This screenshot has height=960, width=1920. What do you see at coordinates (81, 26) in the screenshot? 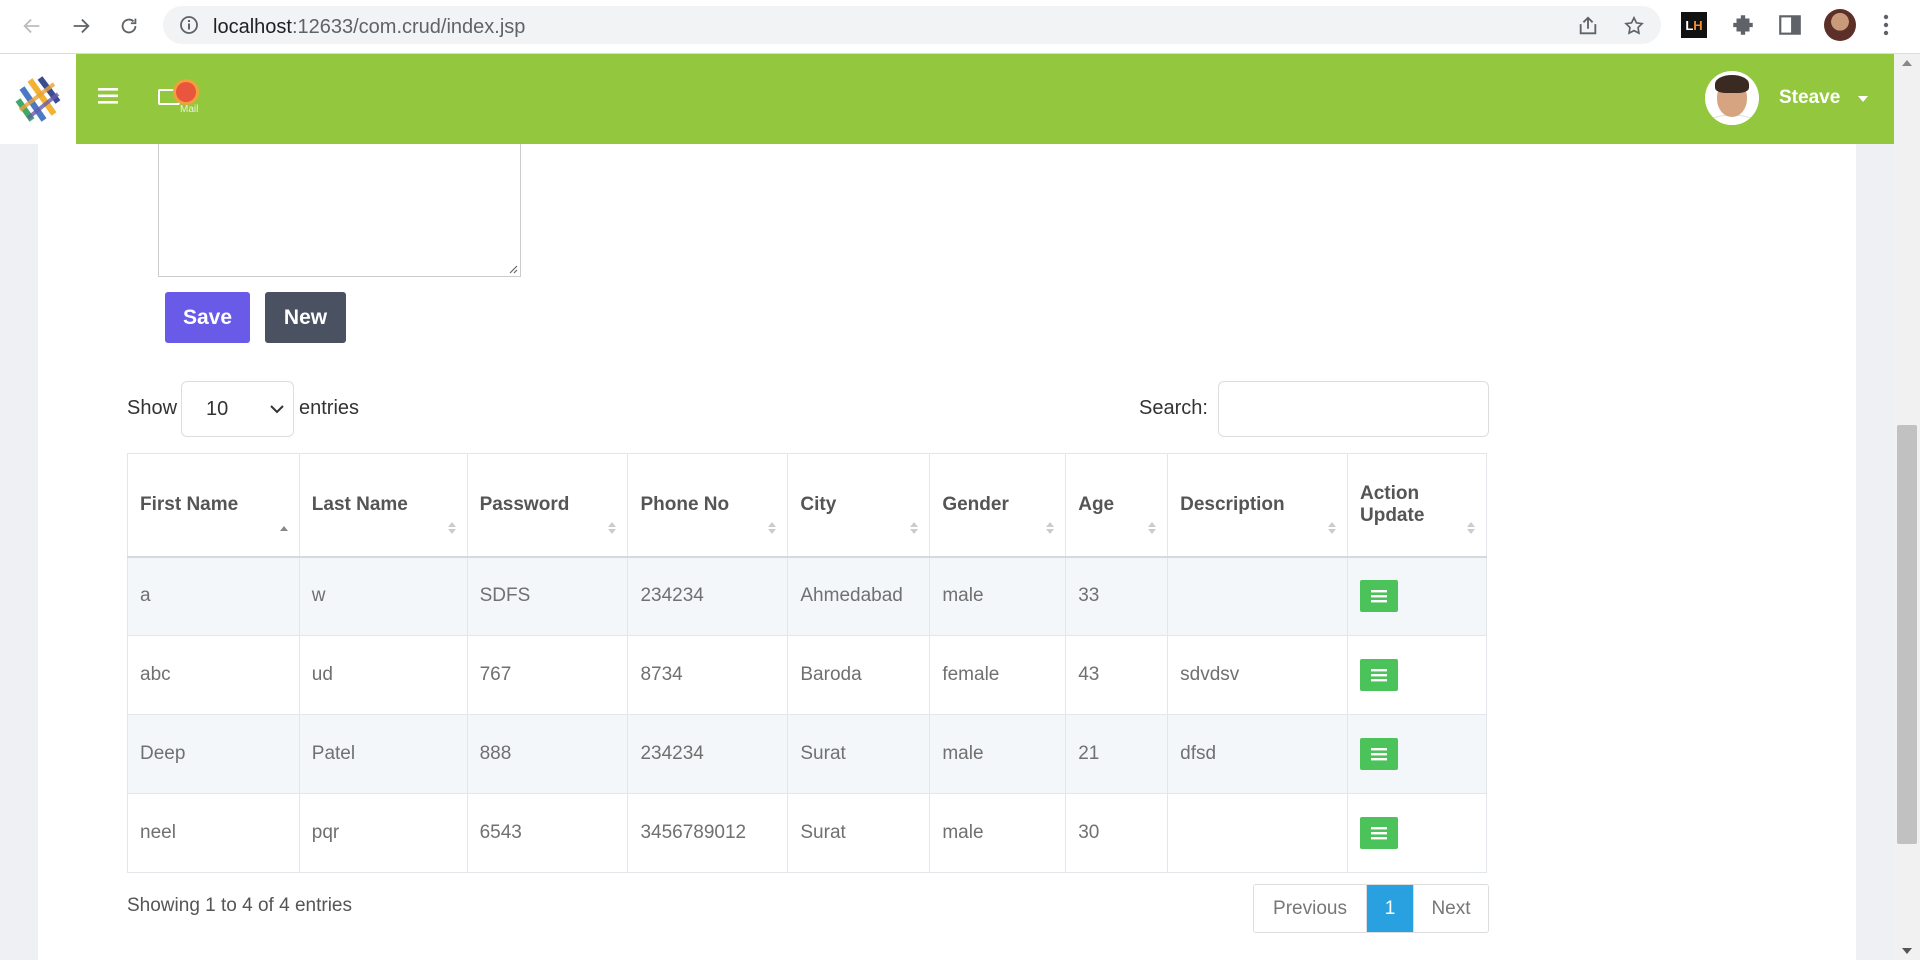
I see `forward-button` at bounding box center [81, 26].